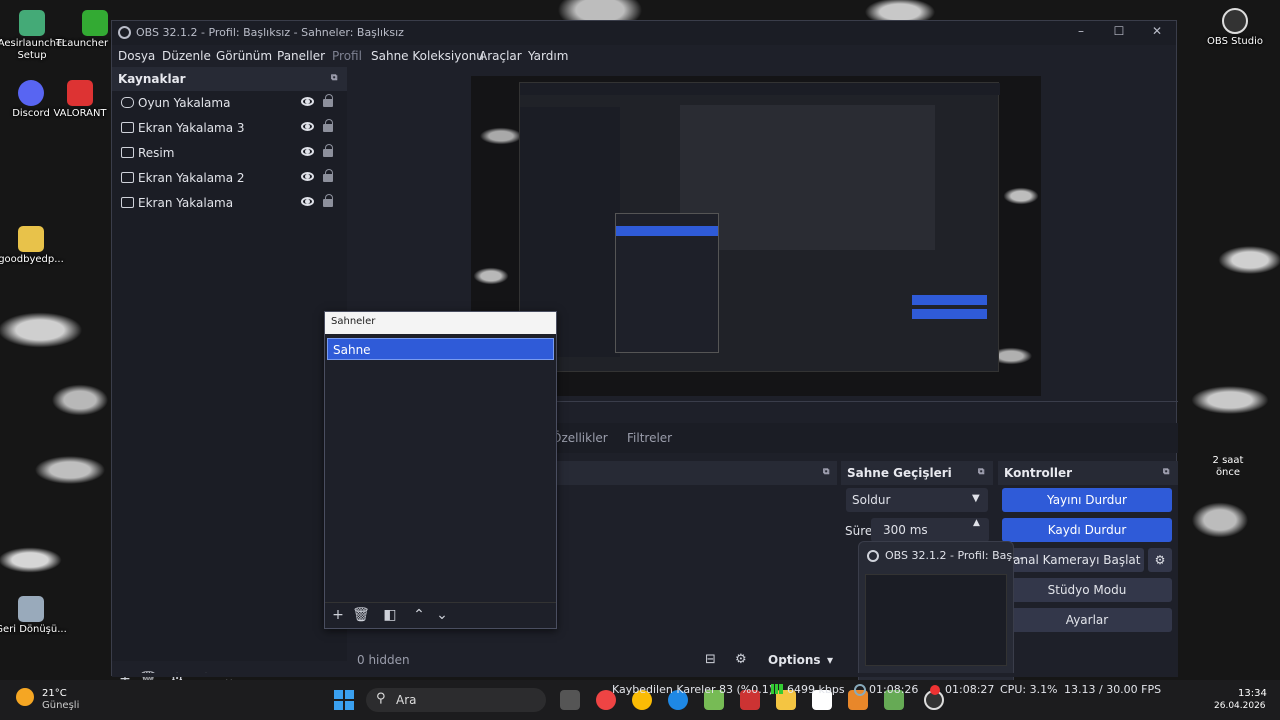 The height and width of the screenshot is (720, 1280). I want to click on controls-title: Kontroller, so click(1038, 473).